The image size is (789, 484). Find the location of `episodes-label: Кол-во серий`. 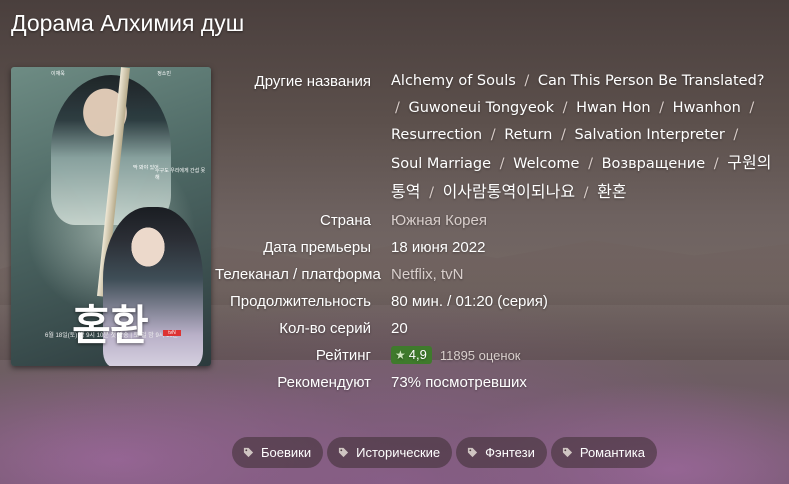

episodes-label: Кол-во серий is located at coordinates (325, 328).